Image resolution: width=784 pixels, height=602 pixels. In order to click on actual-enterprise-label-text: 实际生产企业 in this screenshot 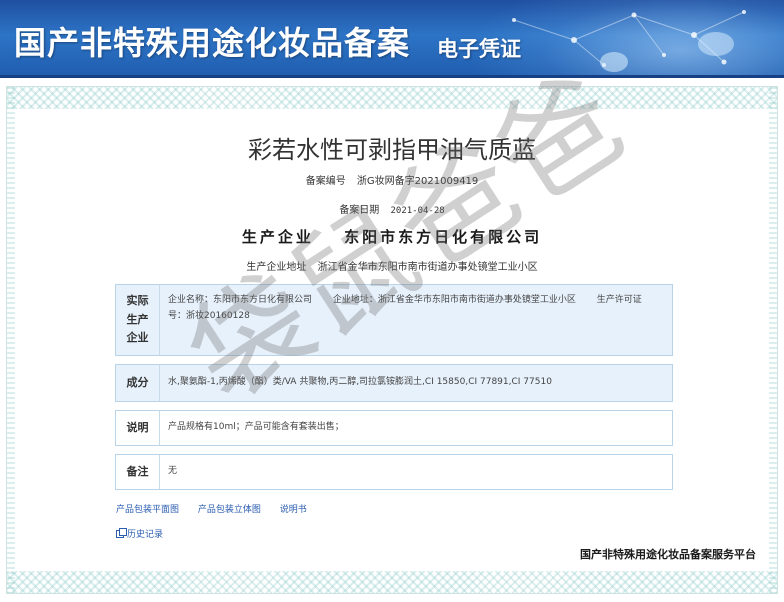, I will do `click(137, 319)`.